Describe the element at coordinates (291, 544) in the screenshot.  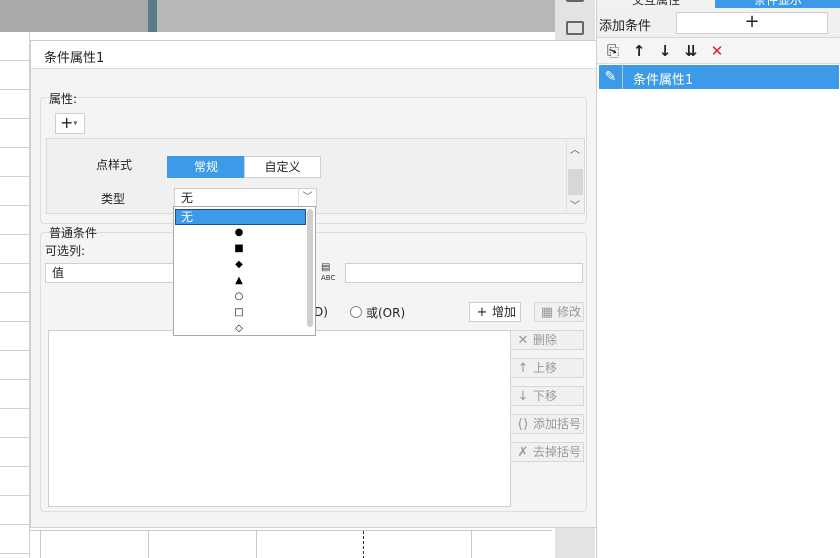
I see `spreadsheet-grid-bottom` at that location.